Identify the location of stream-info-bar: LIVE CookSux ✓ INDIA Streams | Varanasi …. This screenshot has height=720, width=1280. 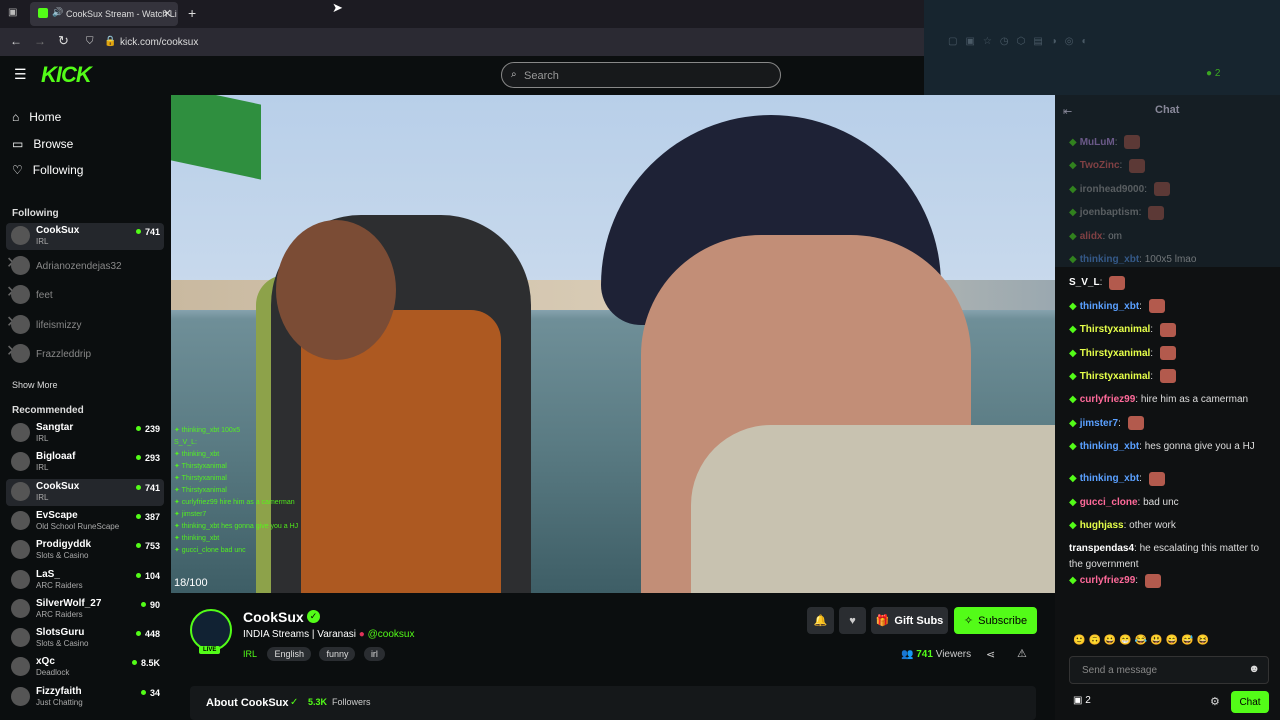
(613, 656).